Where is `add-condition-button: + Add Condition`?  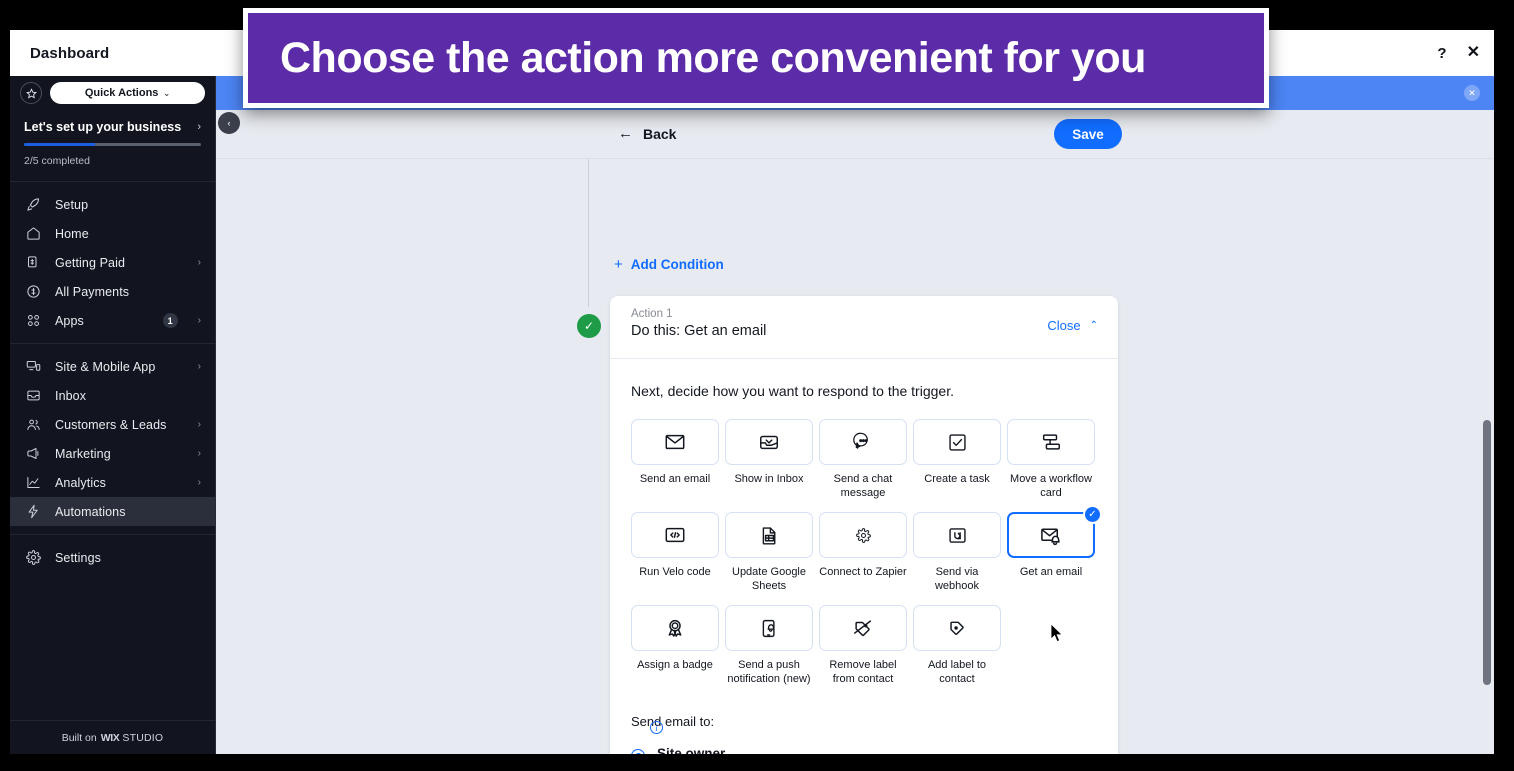 add-condition-button: + Add Condition is located at coordinates (669, 264).